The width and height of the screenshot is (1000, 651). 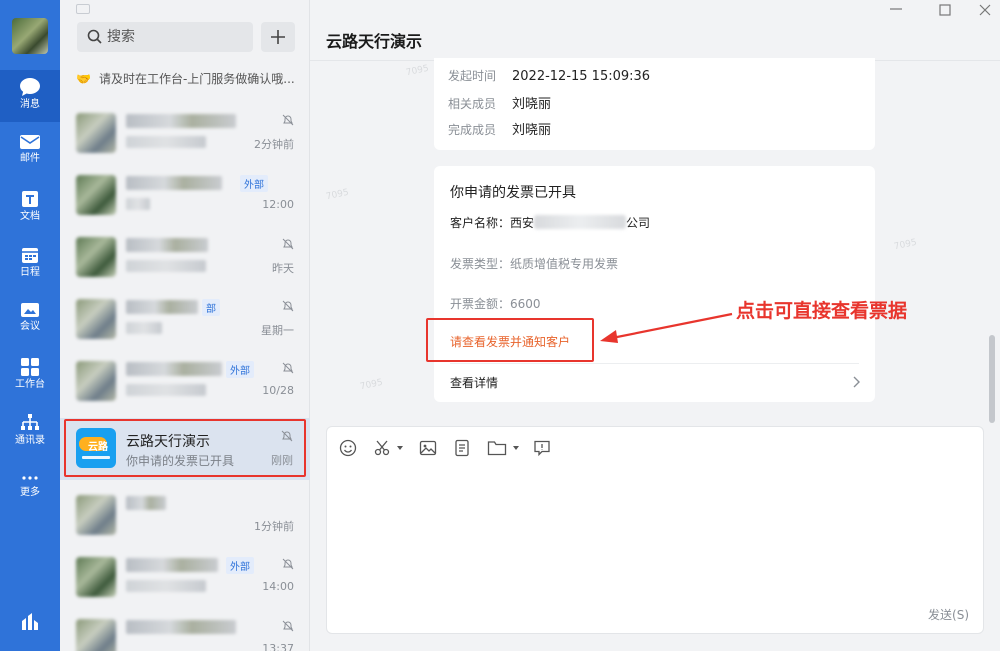 I want to click on send-button: 发送(S), so click(x=948, y=614).